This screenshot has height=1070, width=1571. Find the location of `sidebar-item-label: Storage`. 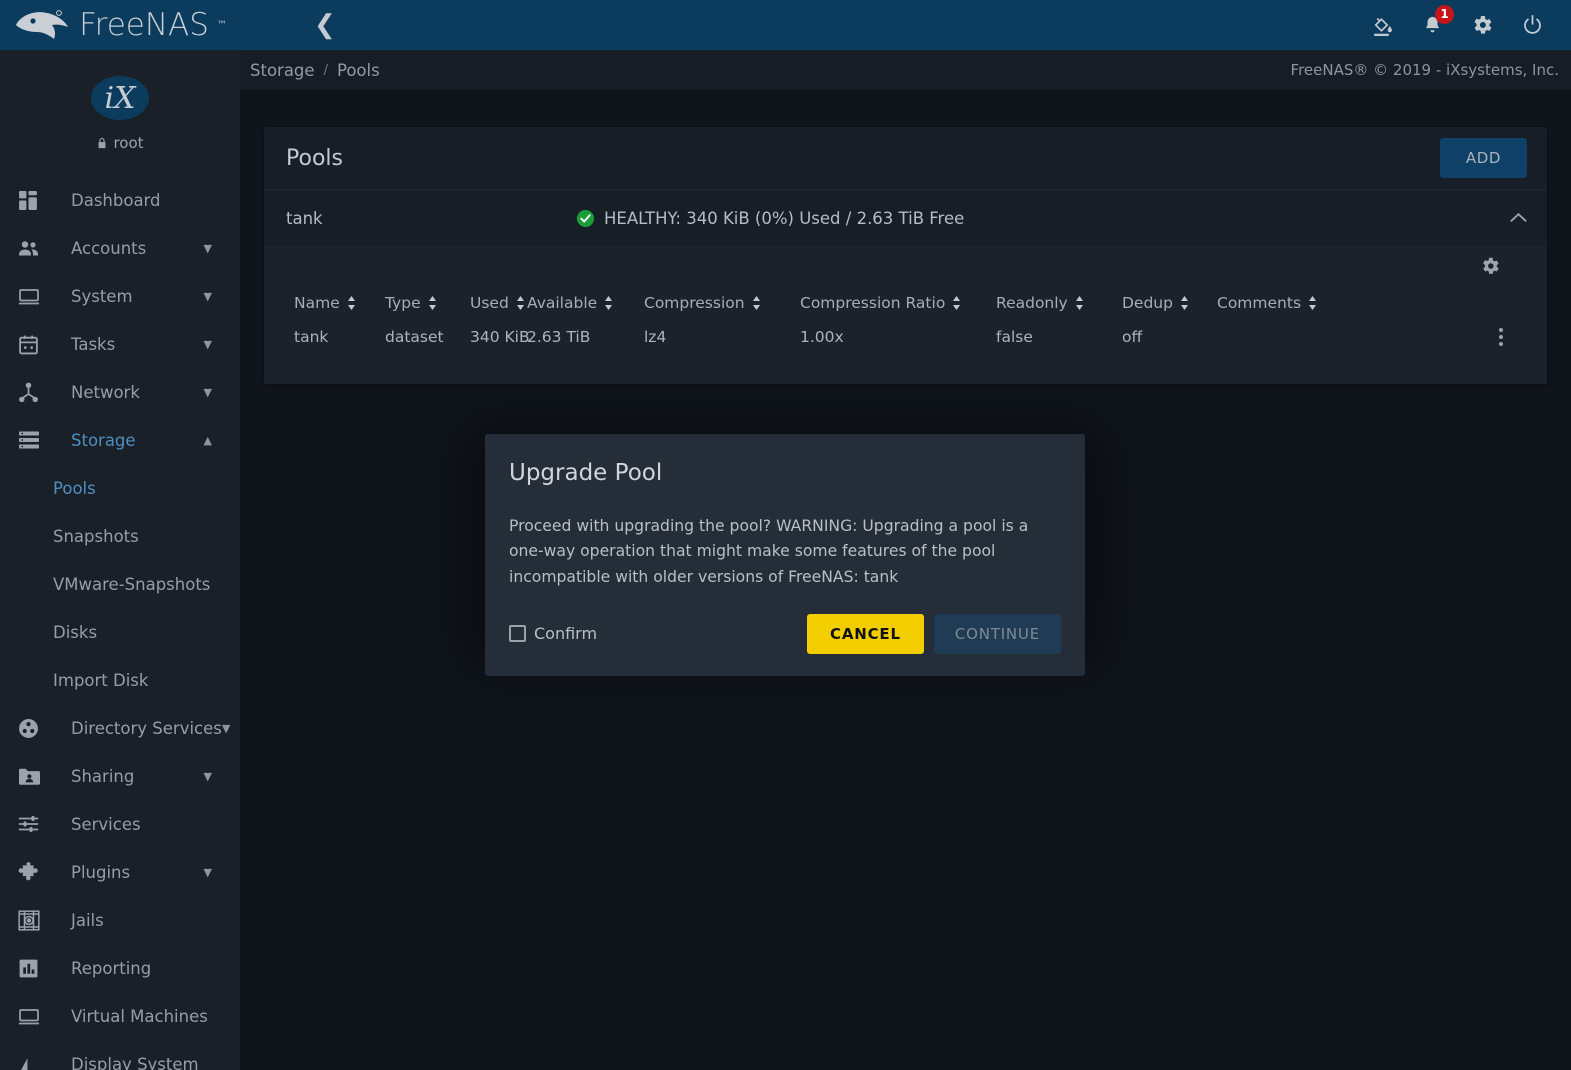

sidebar-item-label: Storage is located at coordinates (103, 440).